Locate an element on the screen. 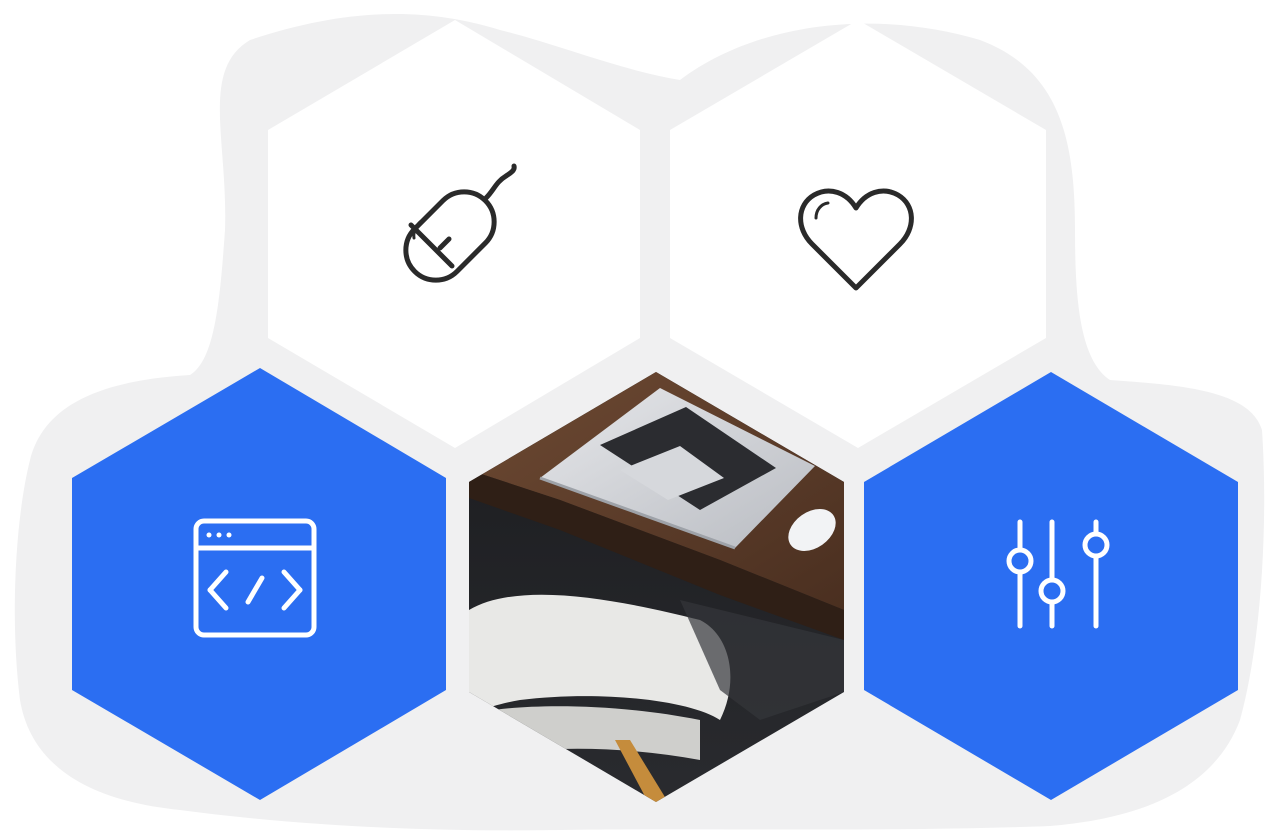 This screenshot has width=1271, height=837. window-dots is located at coordinates (219, 535).